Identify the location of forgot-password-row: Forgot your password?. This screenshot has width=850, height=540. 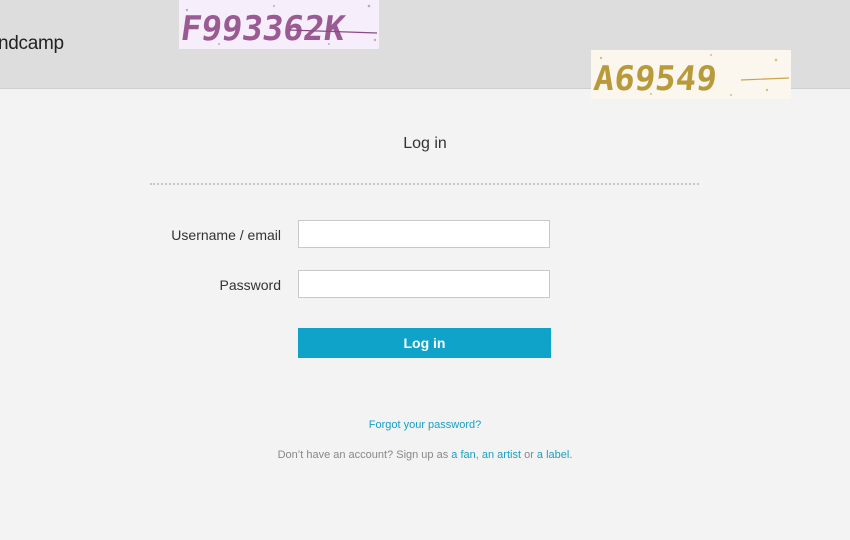
(425, 425).